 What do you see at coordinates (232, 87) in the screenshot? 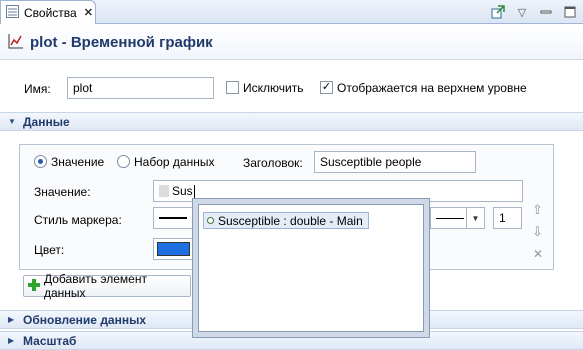
I see `exclude-checkbox` at bounding box center [232, 87].